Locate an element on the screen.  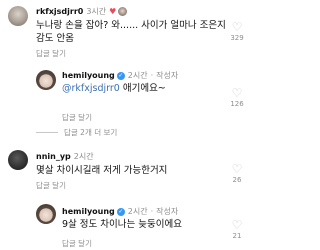
comment-text: 누나랑 손을 잡아? 와...... 사이가 얼마나 조은지 감도 안옴 is located at coordinates (131, 32).